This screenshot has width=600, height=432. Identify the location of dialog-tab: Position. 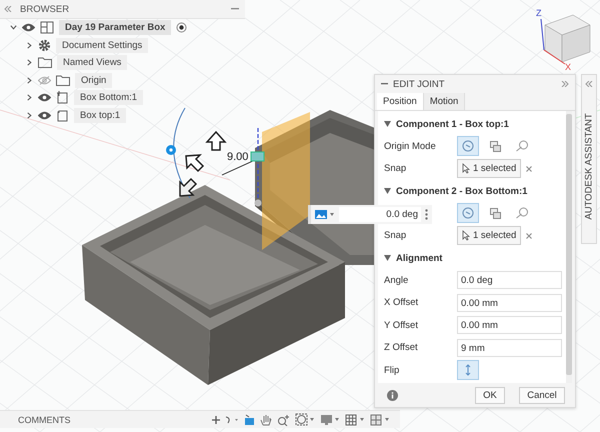
(400, 101).